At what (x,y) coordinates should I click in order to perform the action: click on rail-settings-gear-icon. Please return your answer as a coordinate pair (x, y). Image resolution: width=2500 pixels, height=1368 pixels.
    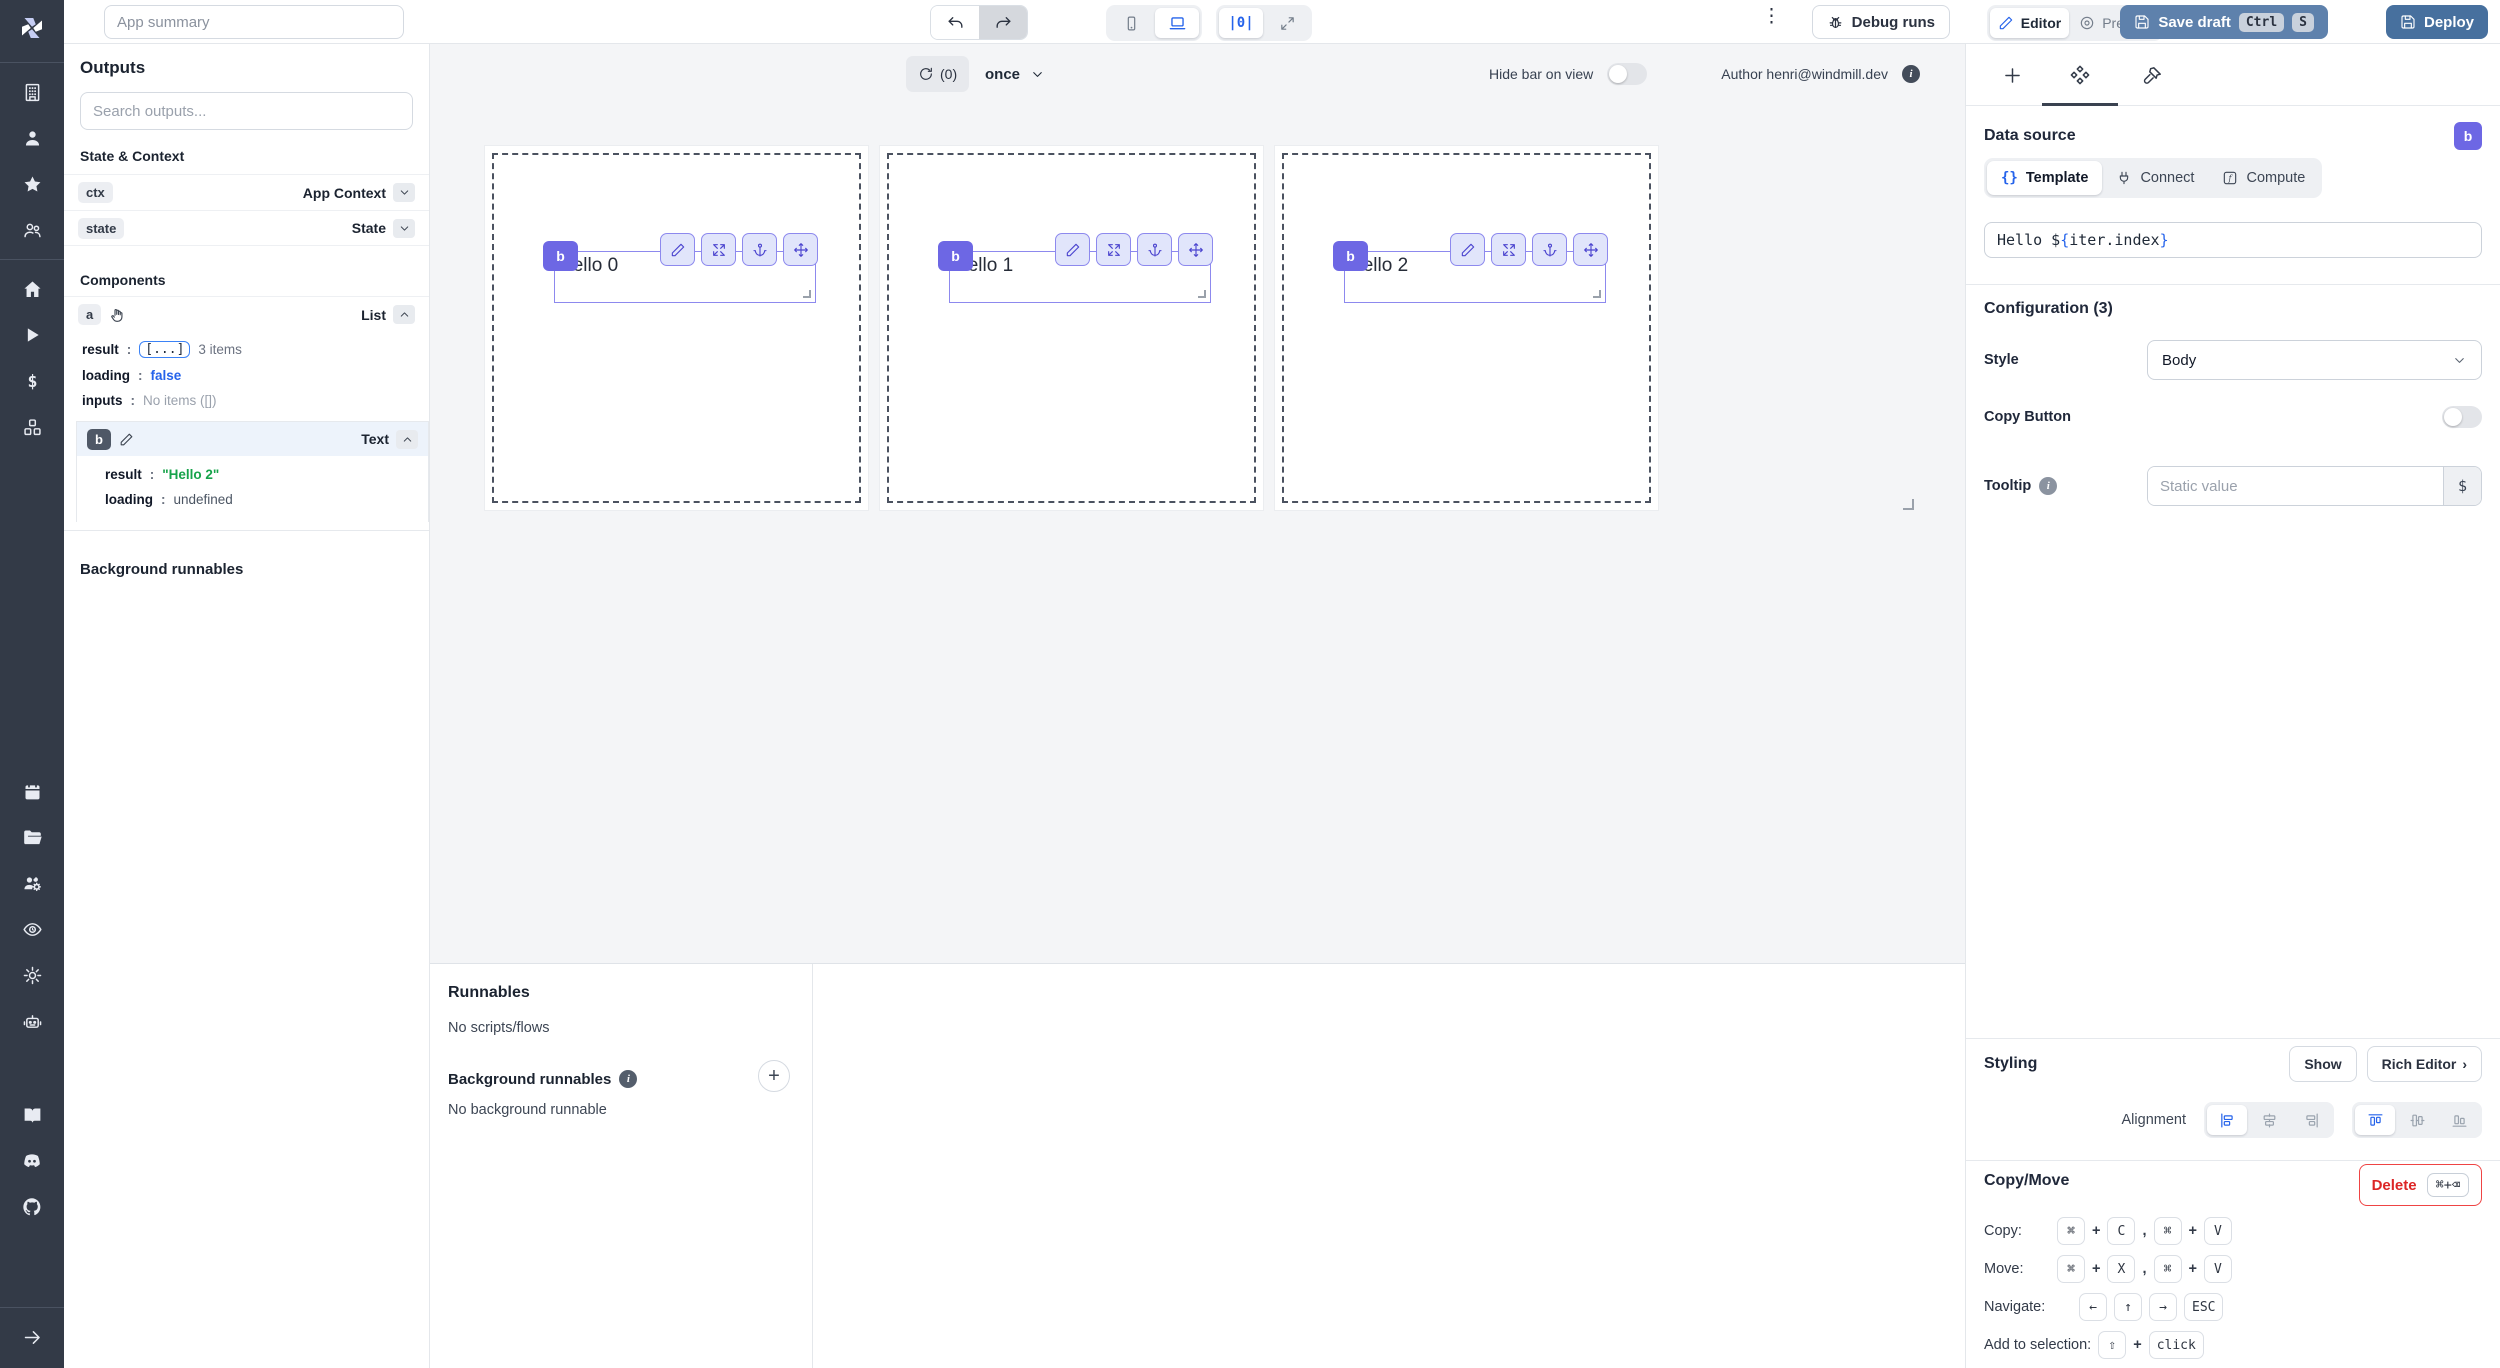
    Looking at the image, I should click on (32, 975).